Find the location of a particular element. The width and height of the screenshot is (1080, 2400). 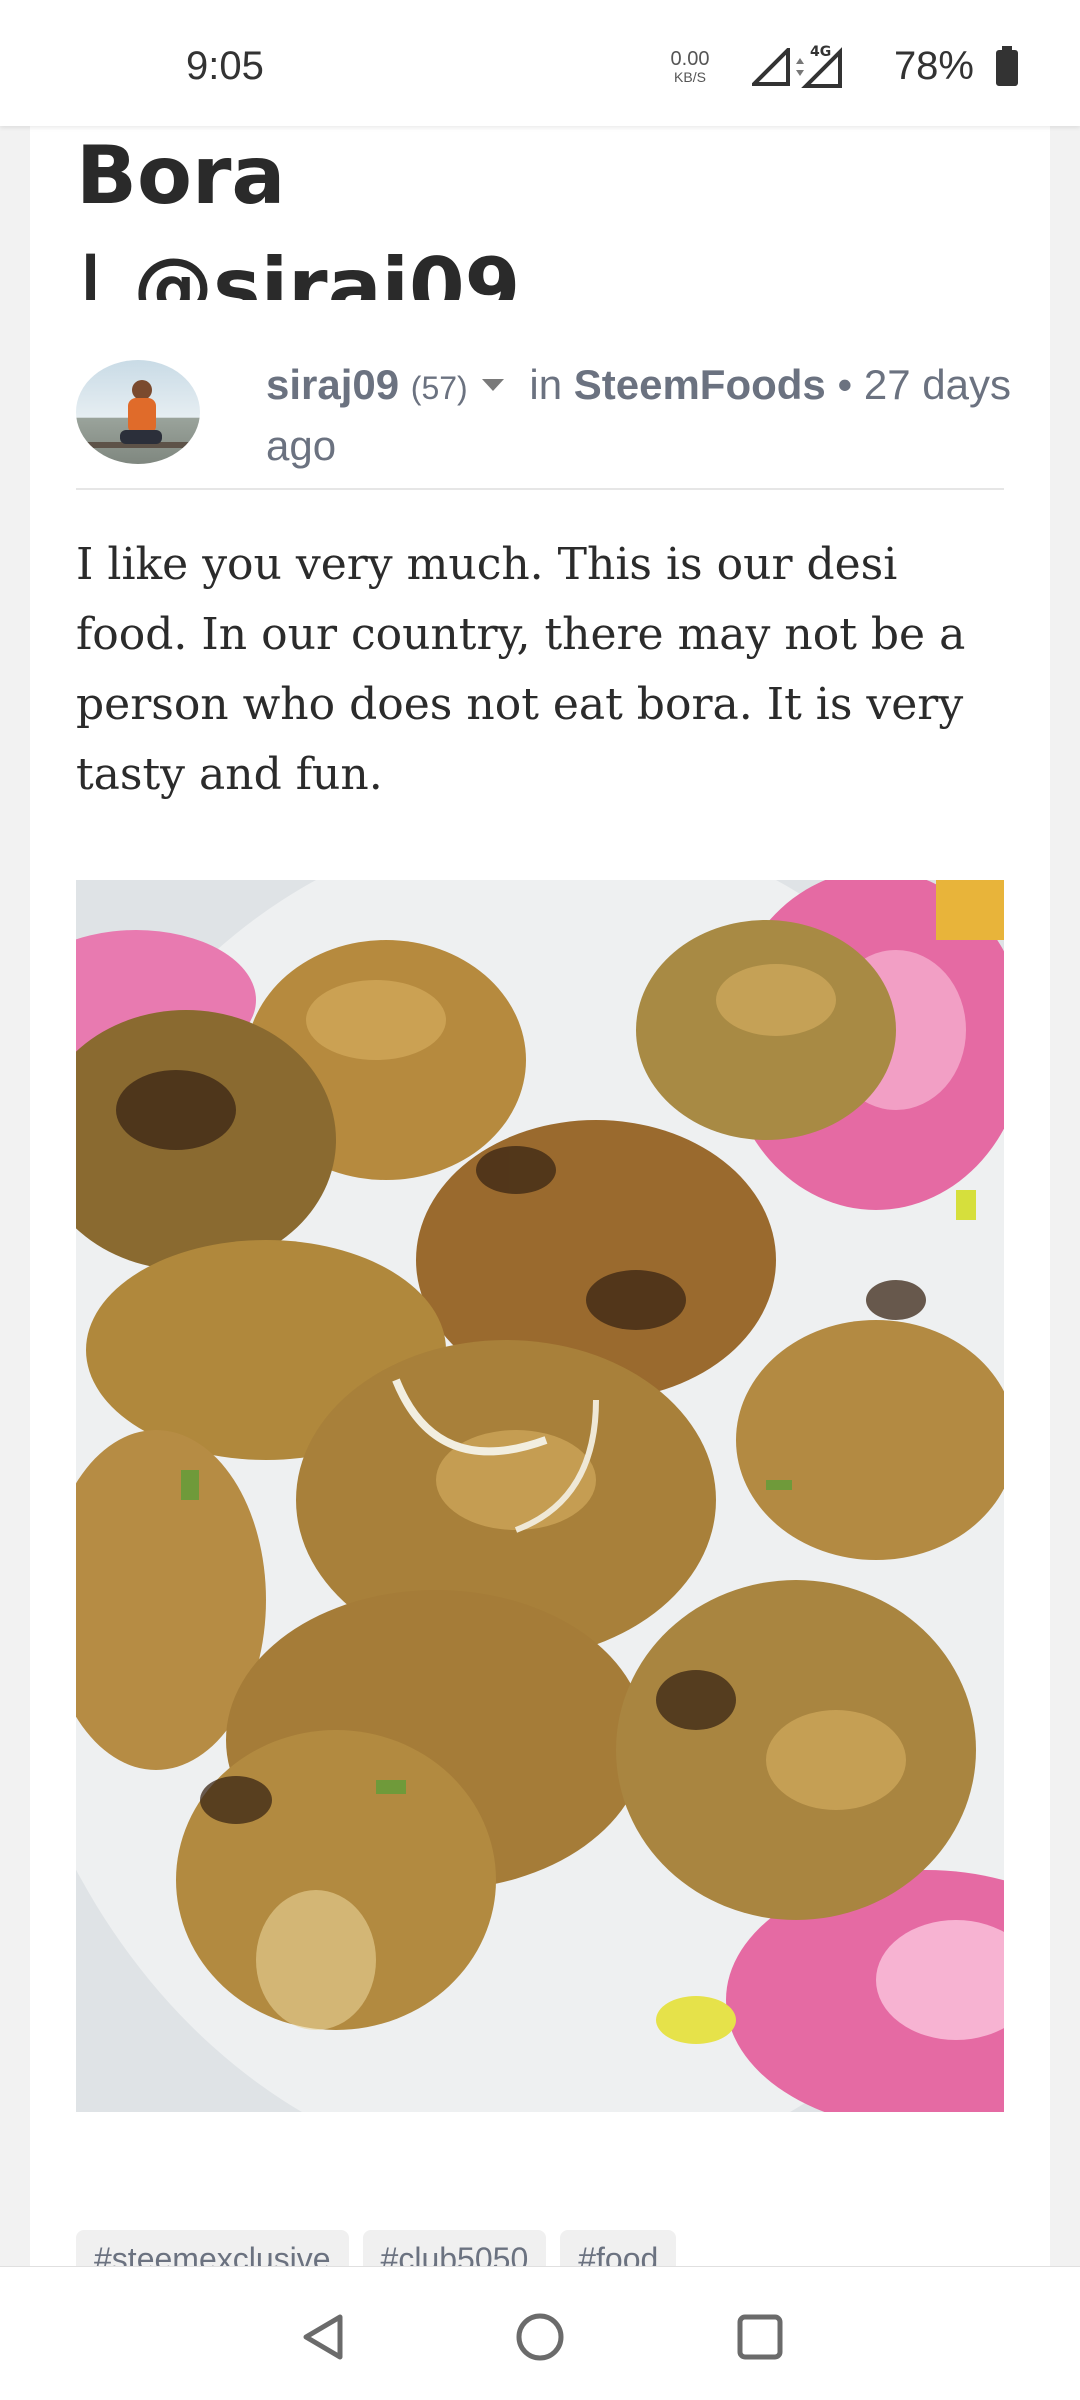

lte-signal-icon: 4G is located at coordinates (819, 66).